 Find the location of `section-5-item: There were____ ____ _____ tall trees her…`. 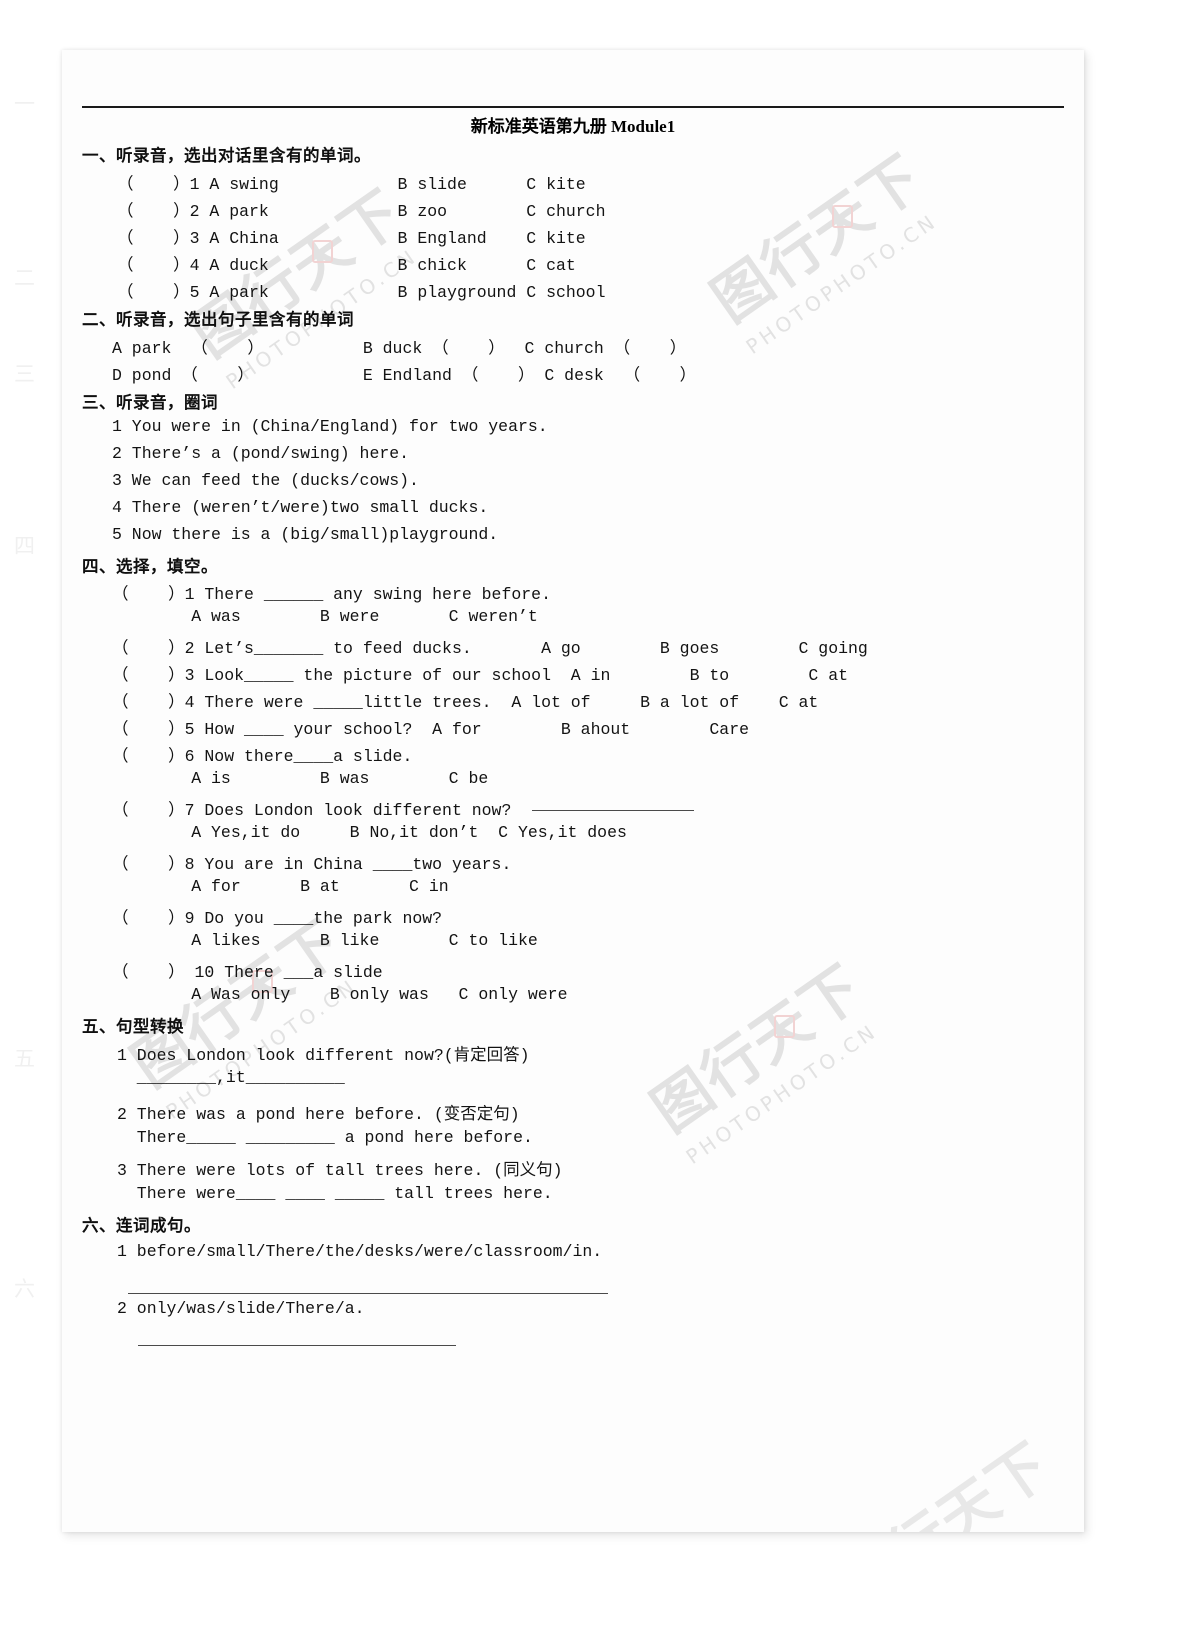

section-5-item: There were____ ____ _____ tall trees her… is located at coordinates (335, 1193).